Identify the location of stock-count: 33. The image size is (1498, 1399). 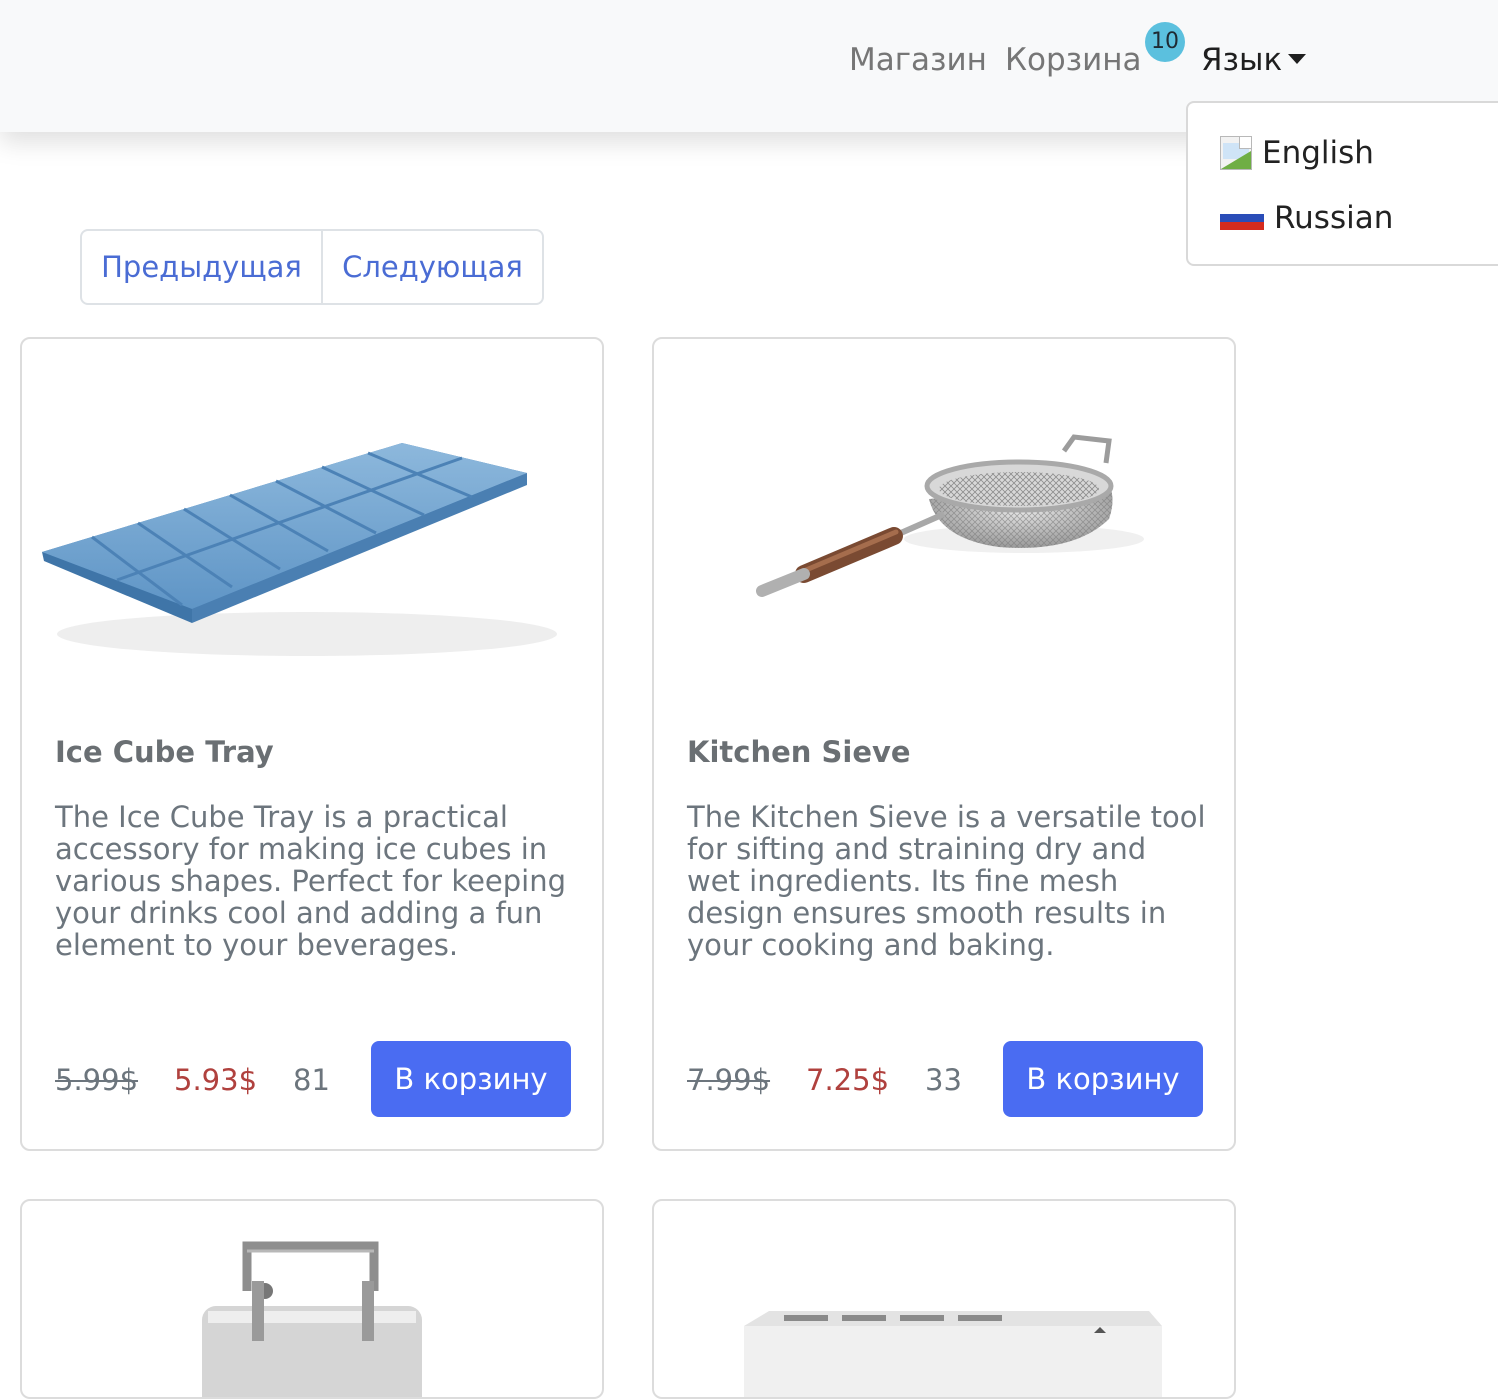
(943, 1080).